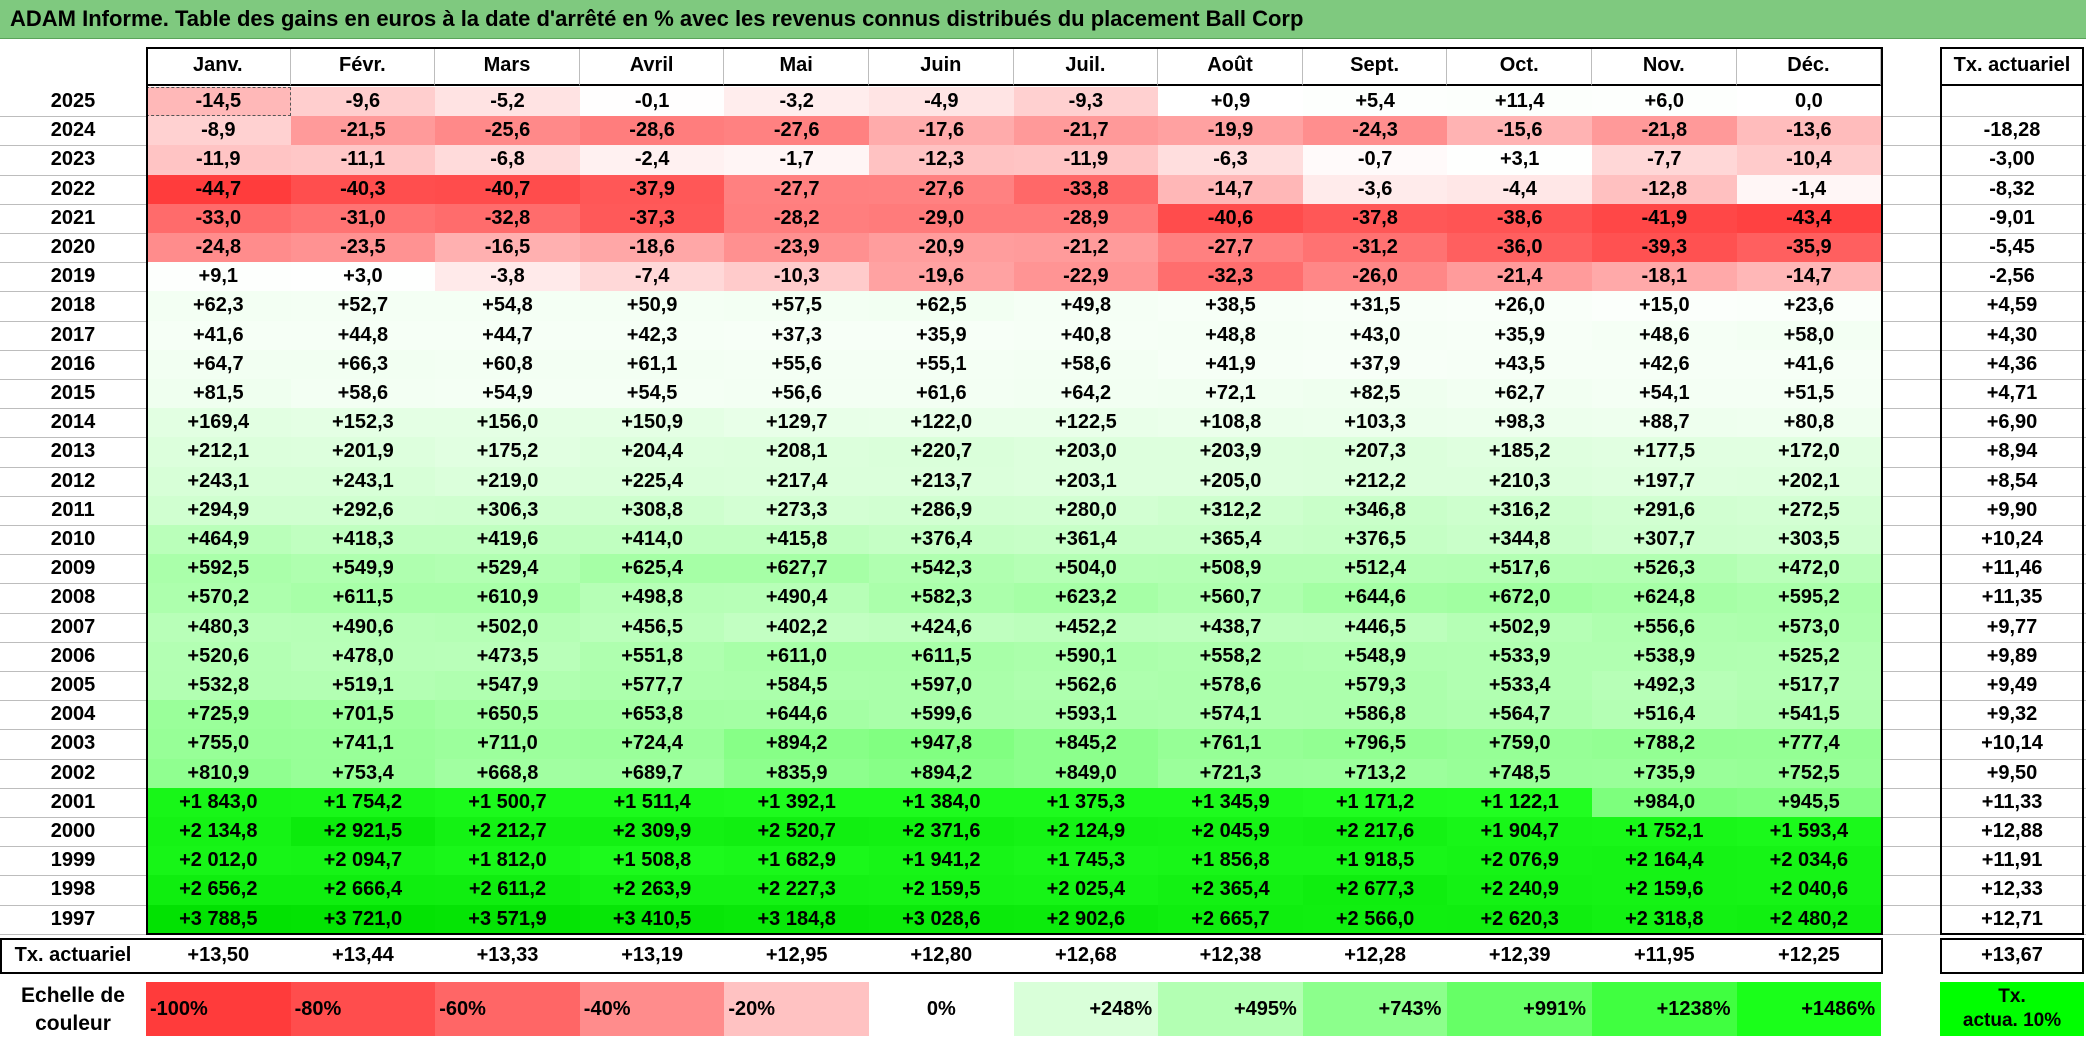  Describe the element at coordinates (1230, 452) in the screenshot. I see `table-cell: +203,9` at that location.